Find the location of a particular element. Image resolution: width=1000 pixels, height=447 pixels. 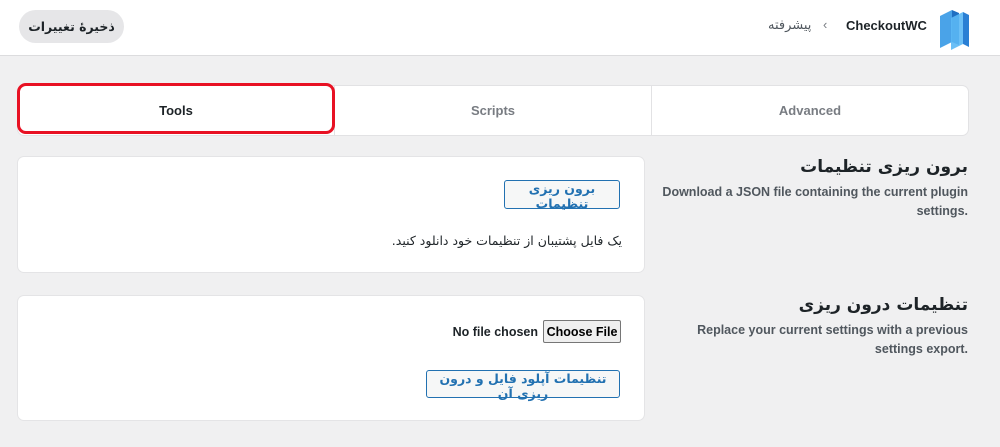

no-file-chosen-text: No file chosen is located at coordinates (495, 331).